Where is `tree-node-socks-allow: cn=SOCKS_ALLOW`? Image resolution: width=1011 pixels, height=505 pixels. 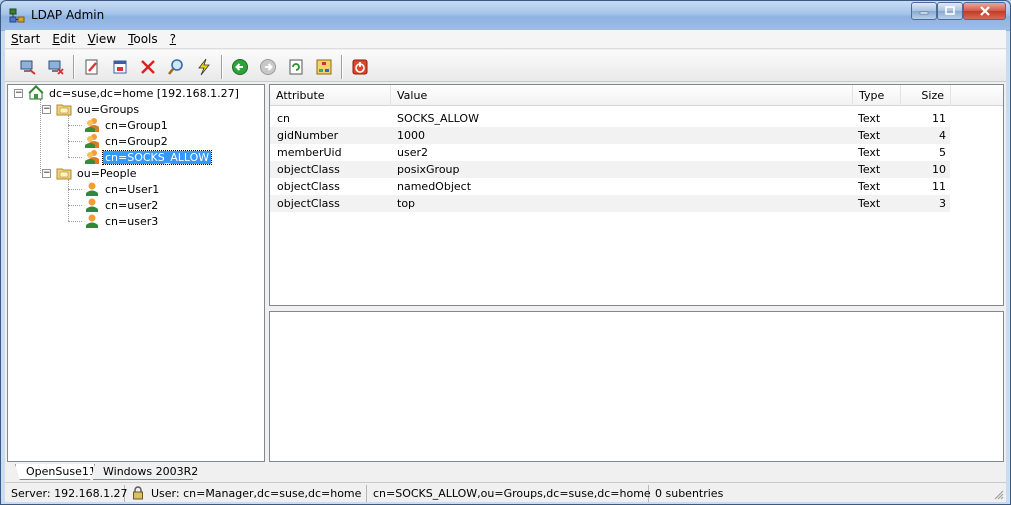
tree-node-socks-allow: cn=SOCKS_ALLOW is located at coordinates (148, 157).